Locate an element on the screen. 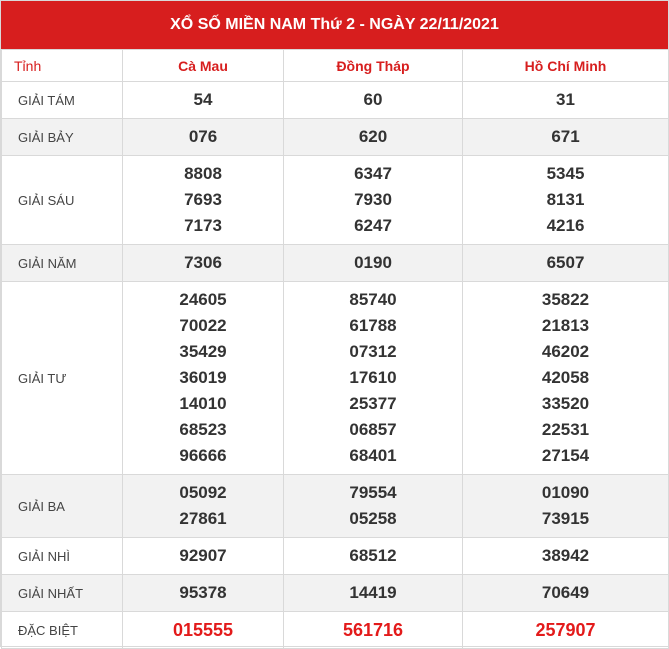 This screenshot has height=649, width=669. prize-number: 076 is located at coordinates (203, 136).